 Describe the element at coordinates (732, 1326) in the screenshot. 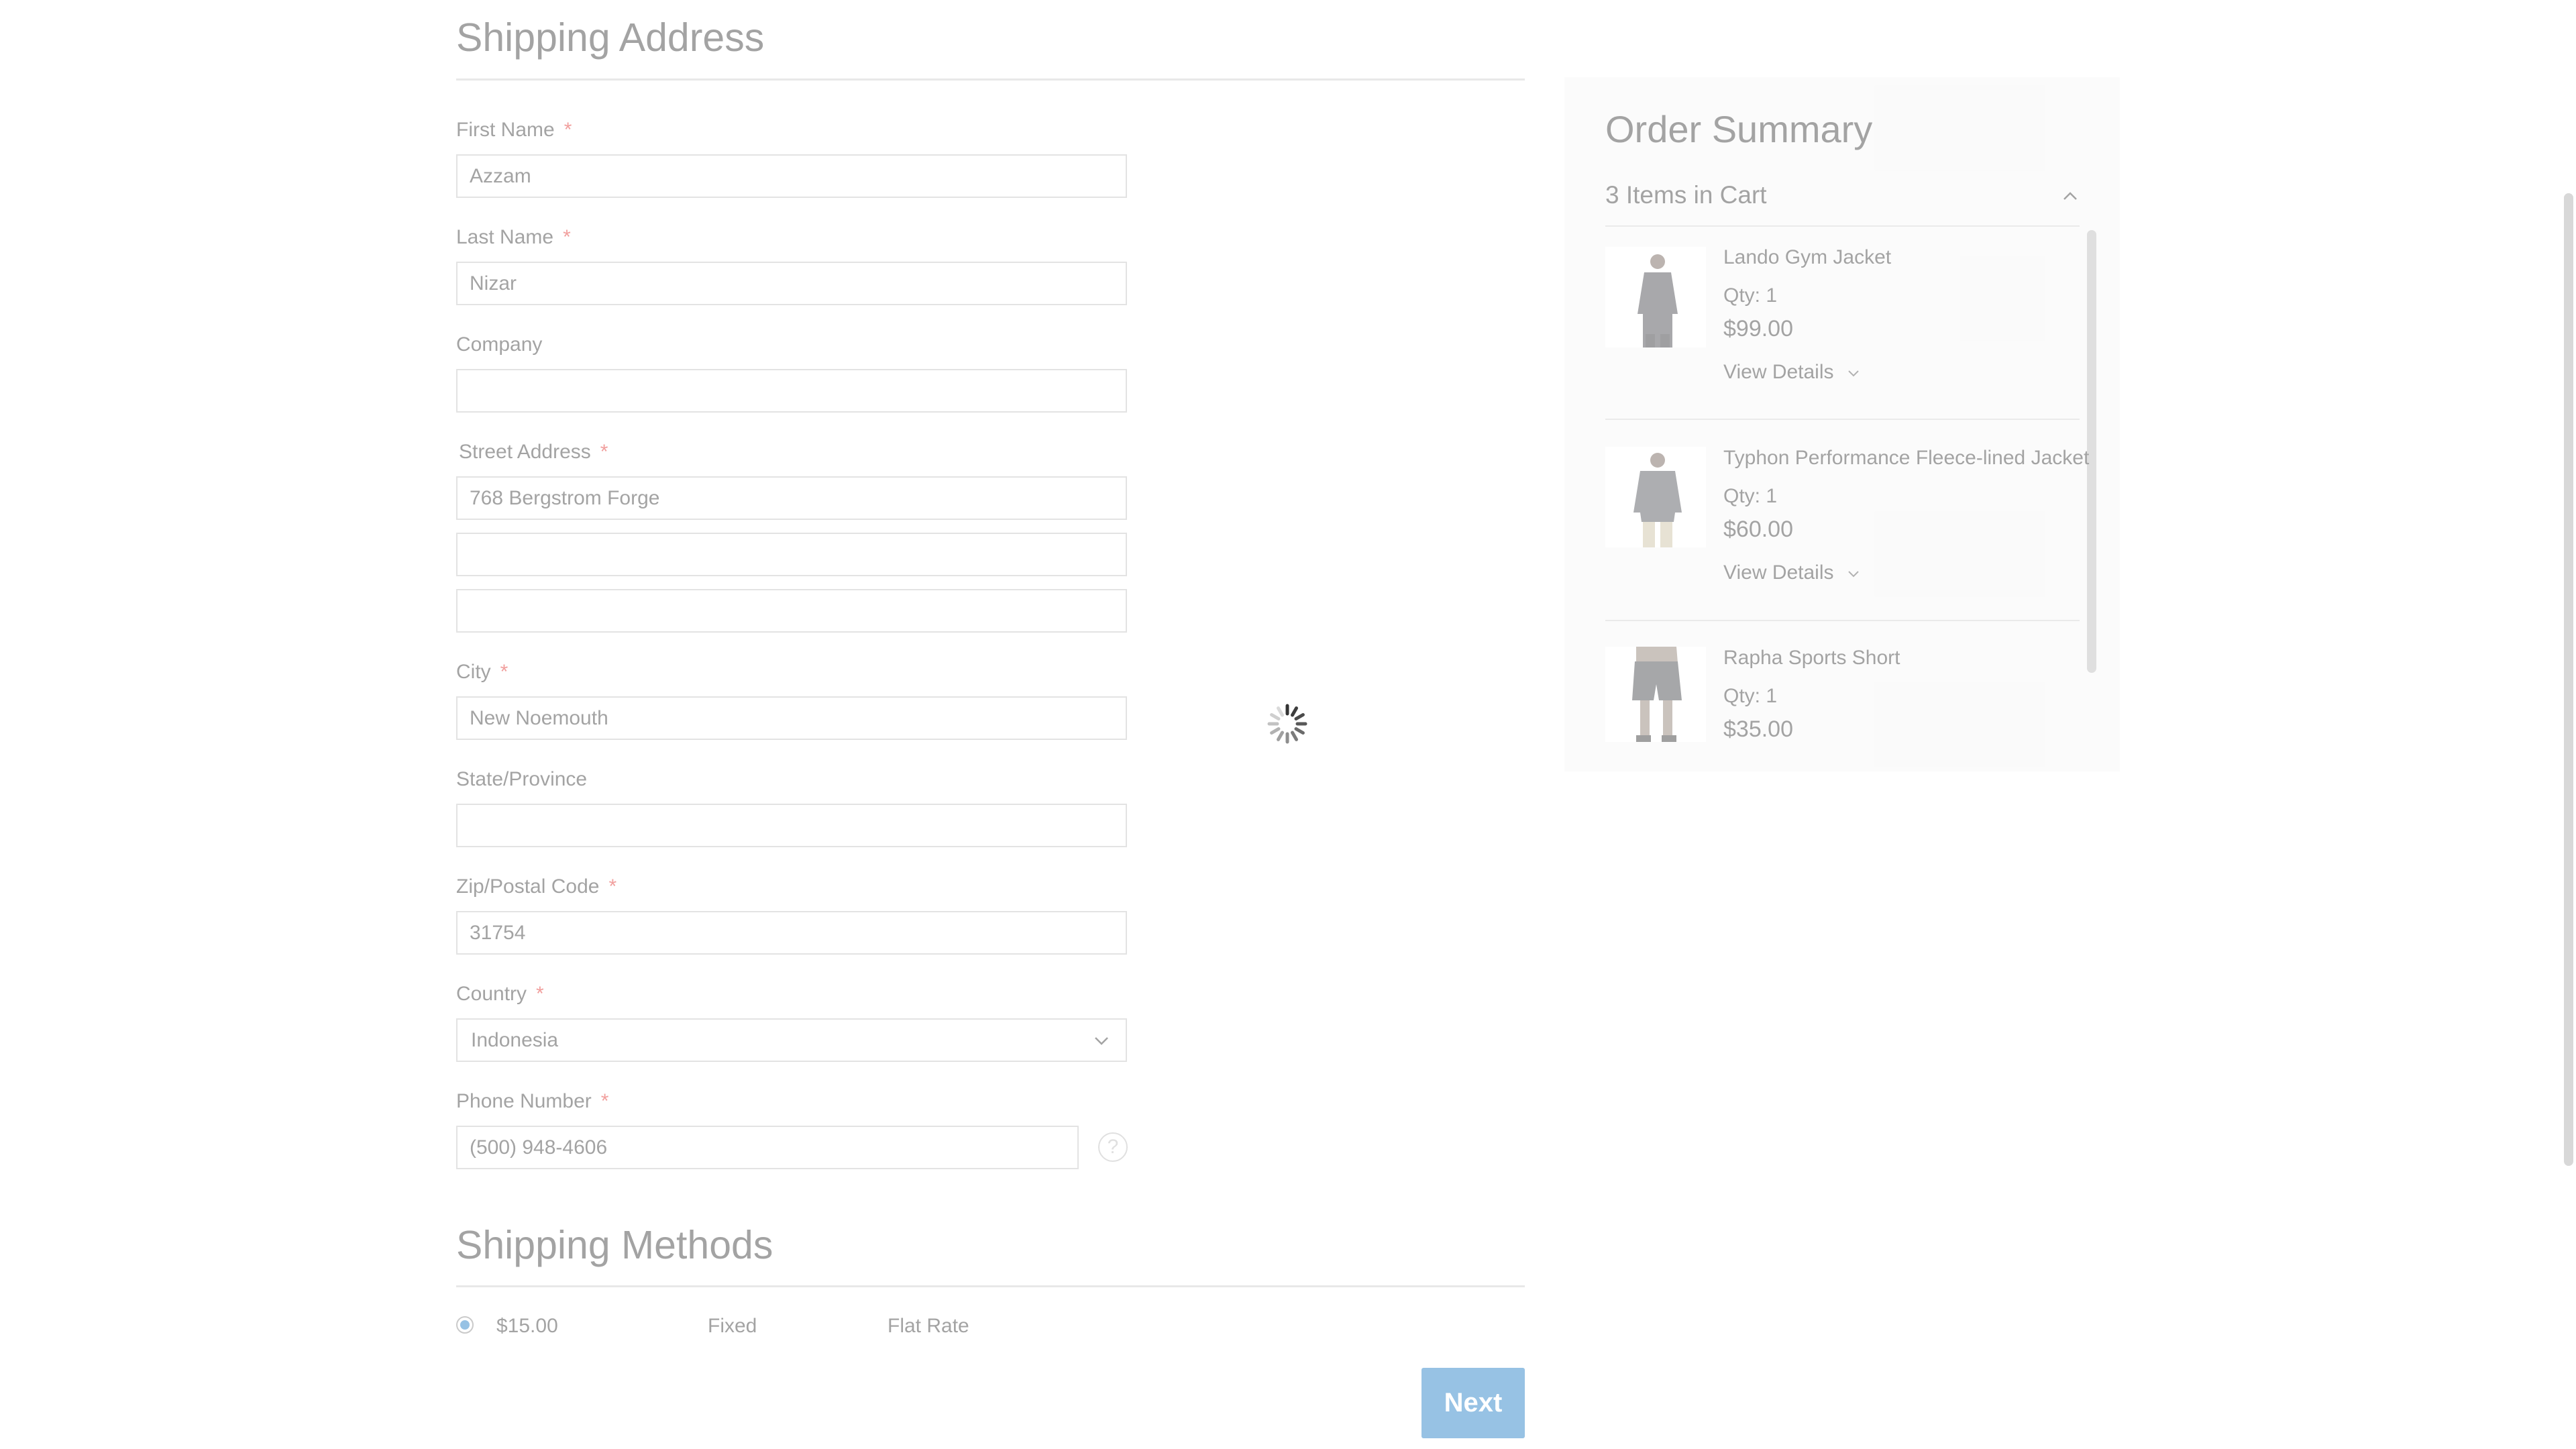

I see `shipping-method-name: Fixed` at that location.